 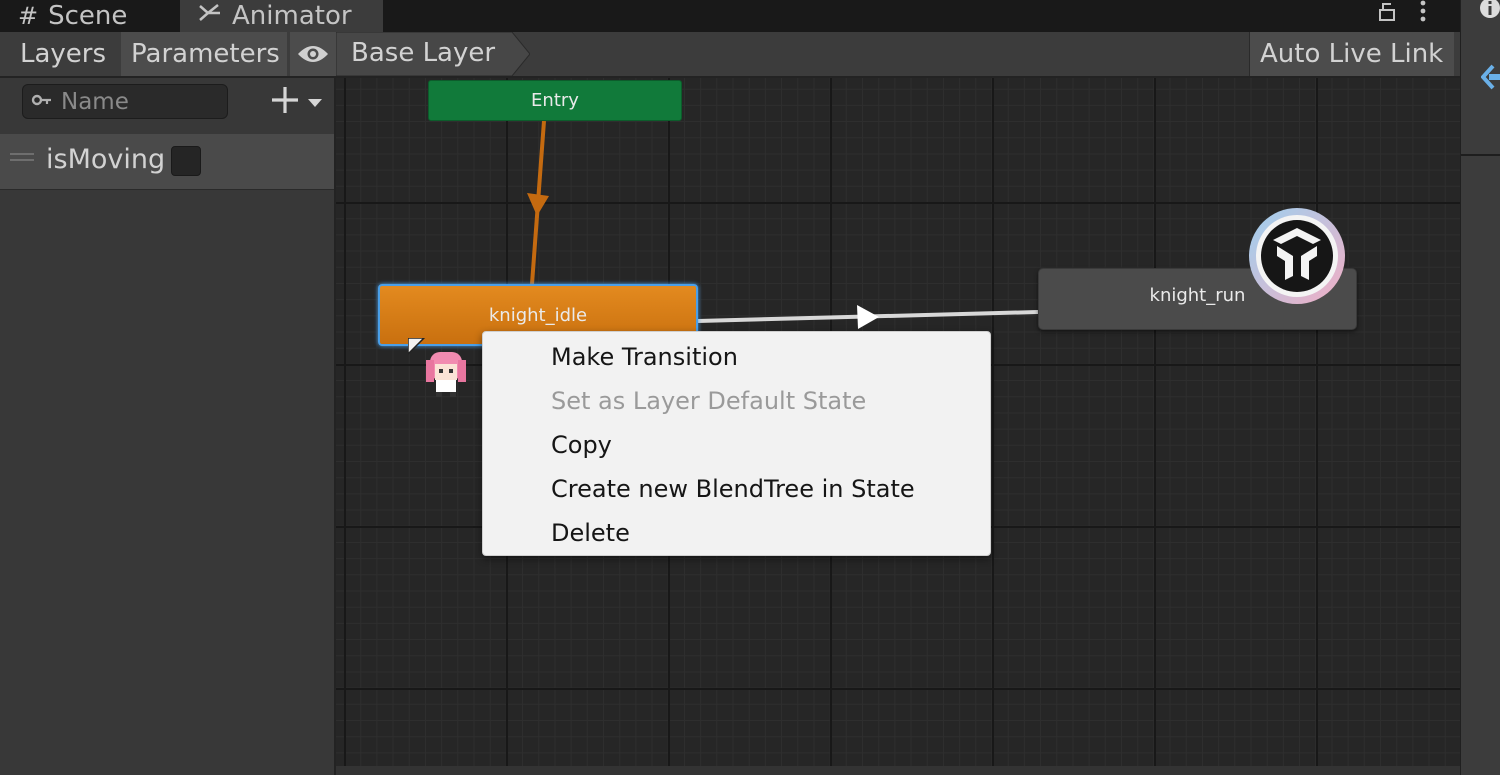 What do you see at coordinates (538, 202) in the screenshot?
I see `entry-transition` at bounding box center [538, 202].